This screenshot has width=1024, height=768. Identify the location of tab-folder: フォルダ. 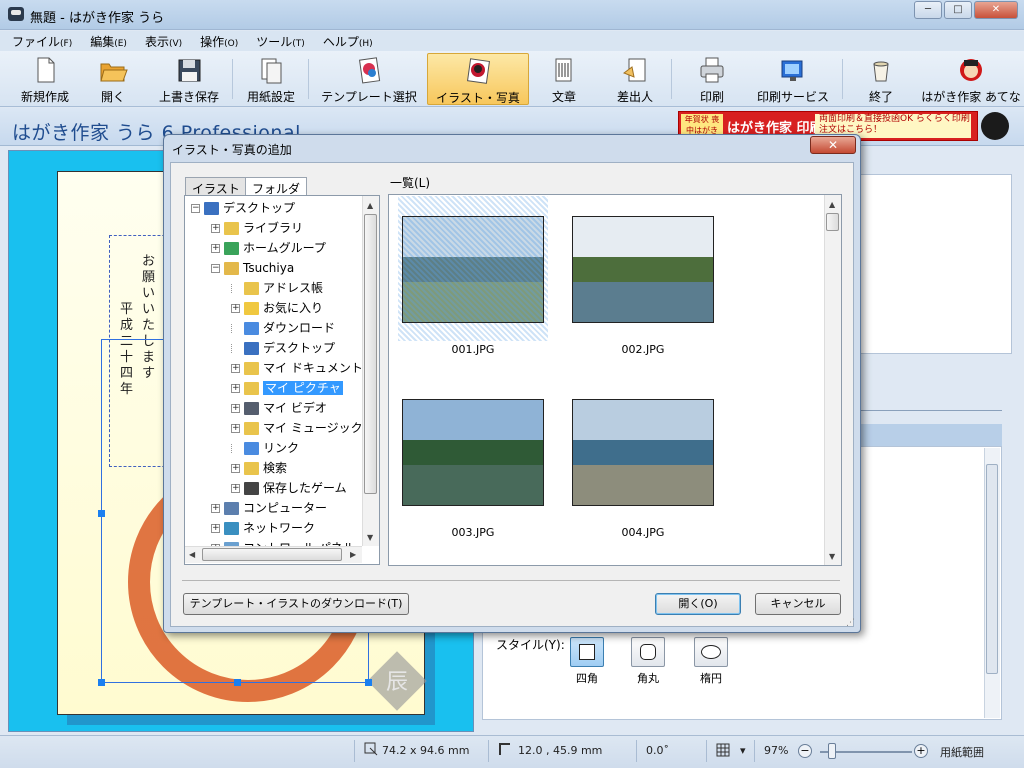
(276, 186).